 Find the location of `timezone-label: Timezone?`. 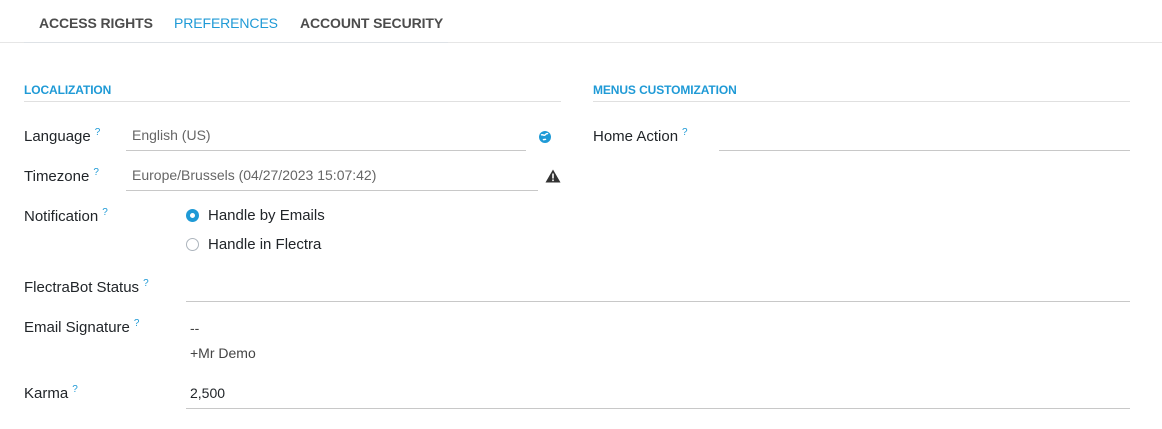

timezone-label: Timezone? is located at coordinates (61, 176).